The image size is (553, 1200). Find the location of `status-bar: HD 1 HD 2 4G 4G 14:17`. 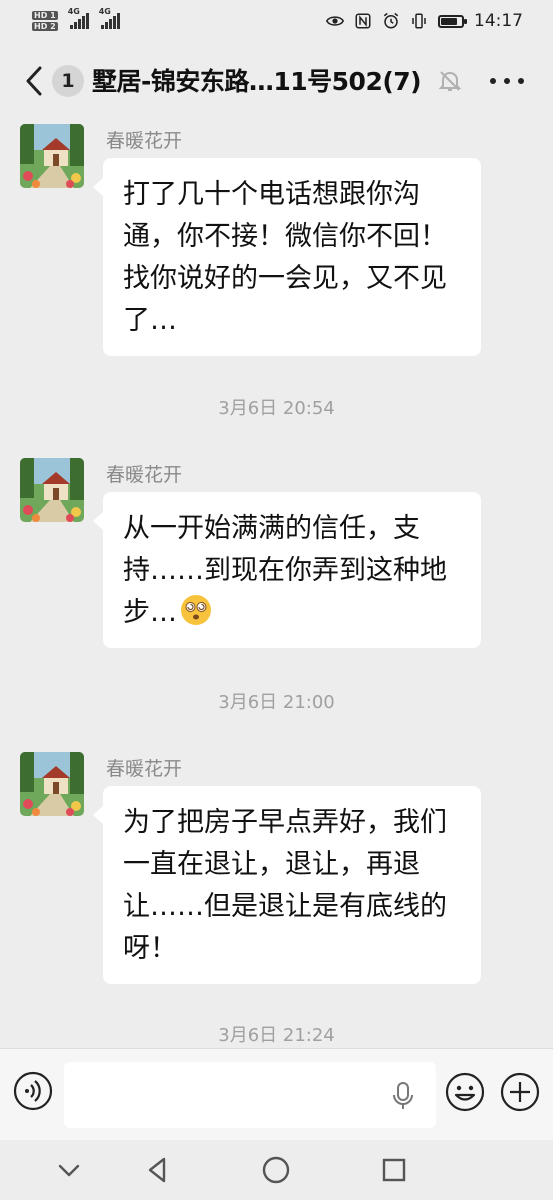

status-bar: HD 1 HD 2 4G 4G 14:17 is located at coordinates (276, 21).